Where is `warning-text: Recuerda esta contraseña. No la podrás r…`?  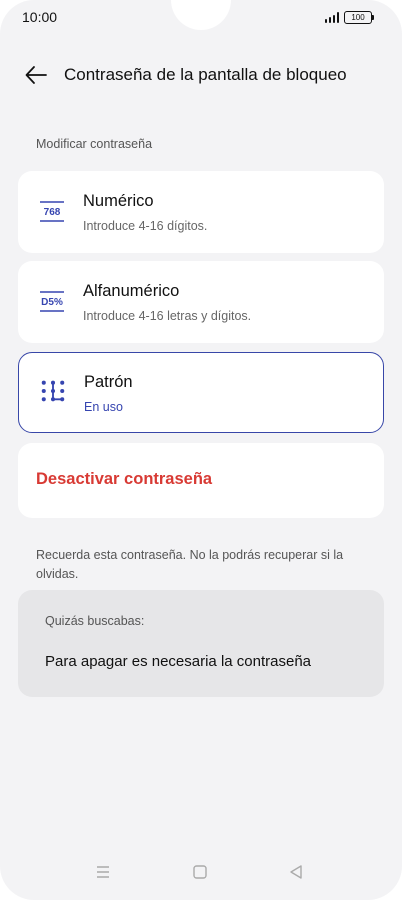
warning-text: Recuerda esta contraseña. No la podrás r… is located at coordinates (190, 564).